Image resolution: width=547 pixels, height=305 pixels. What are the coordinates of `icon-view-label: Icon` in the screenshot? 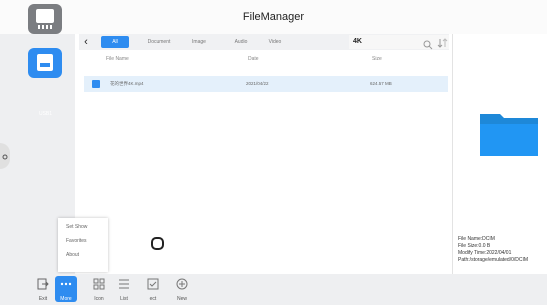 It's located at (99, 299).